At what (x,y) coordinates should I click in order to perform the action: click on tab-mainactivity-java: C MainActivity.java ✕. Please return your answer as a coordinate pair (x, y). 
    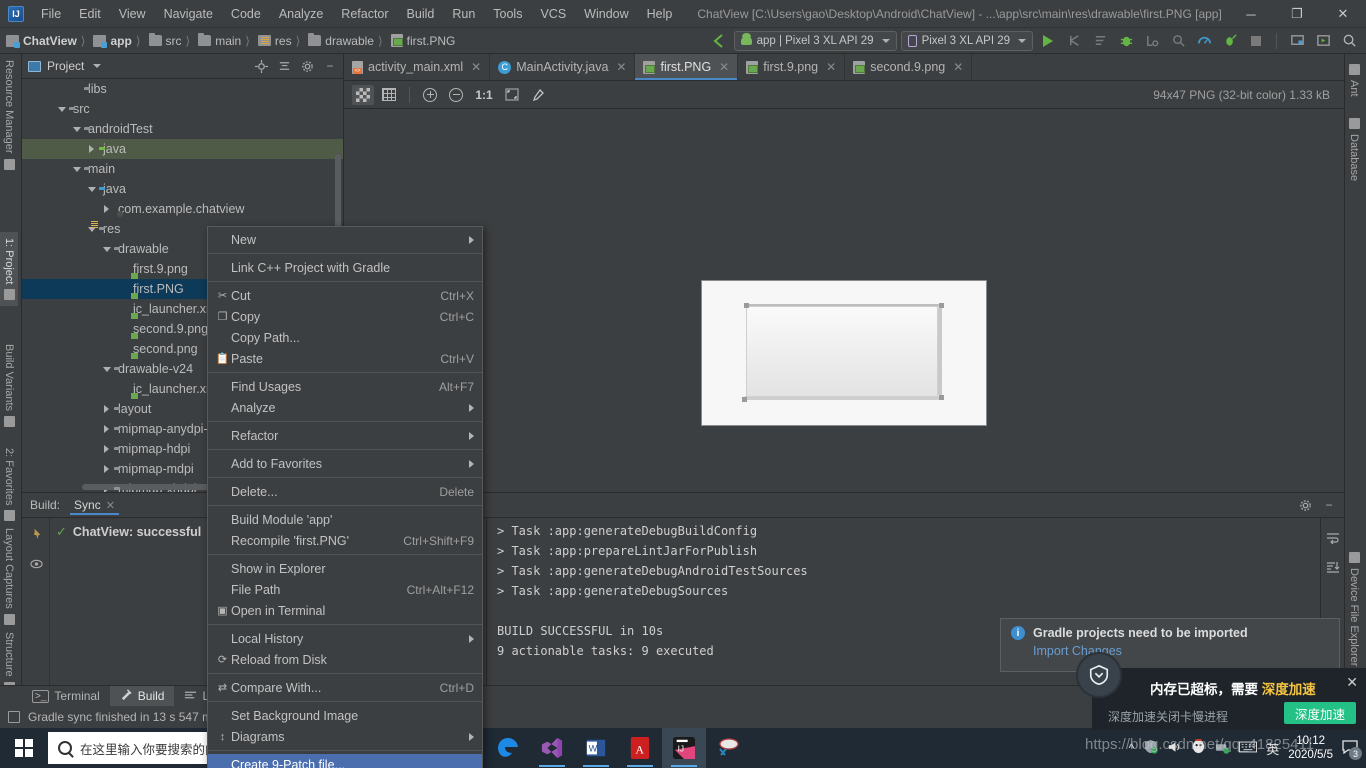
    Looking at the image, I should click on (563, 67).